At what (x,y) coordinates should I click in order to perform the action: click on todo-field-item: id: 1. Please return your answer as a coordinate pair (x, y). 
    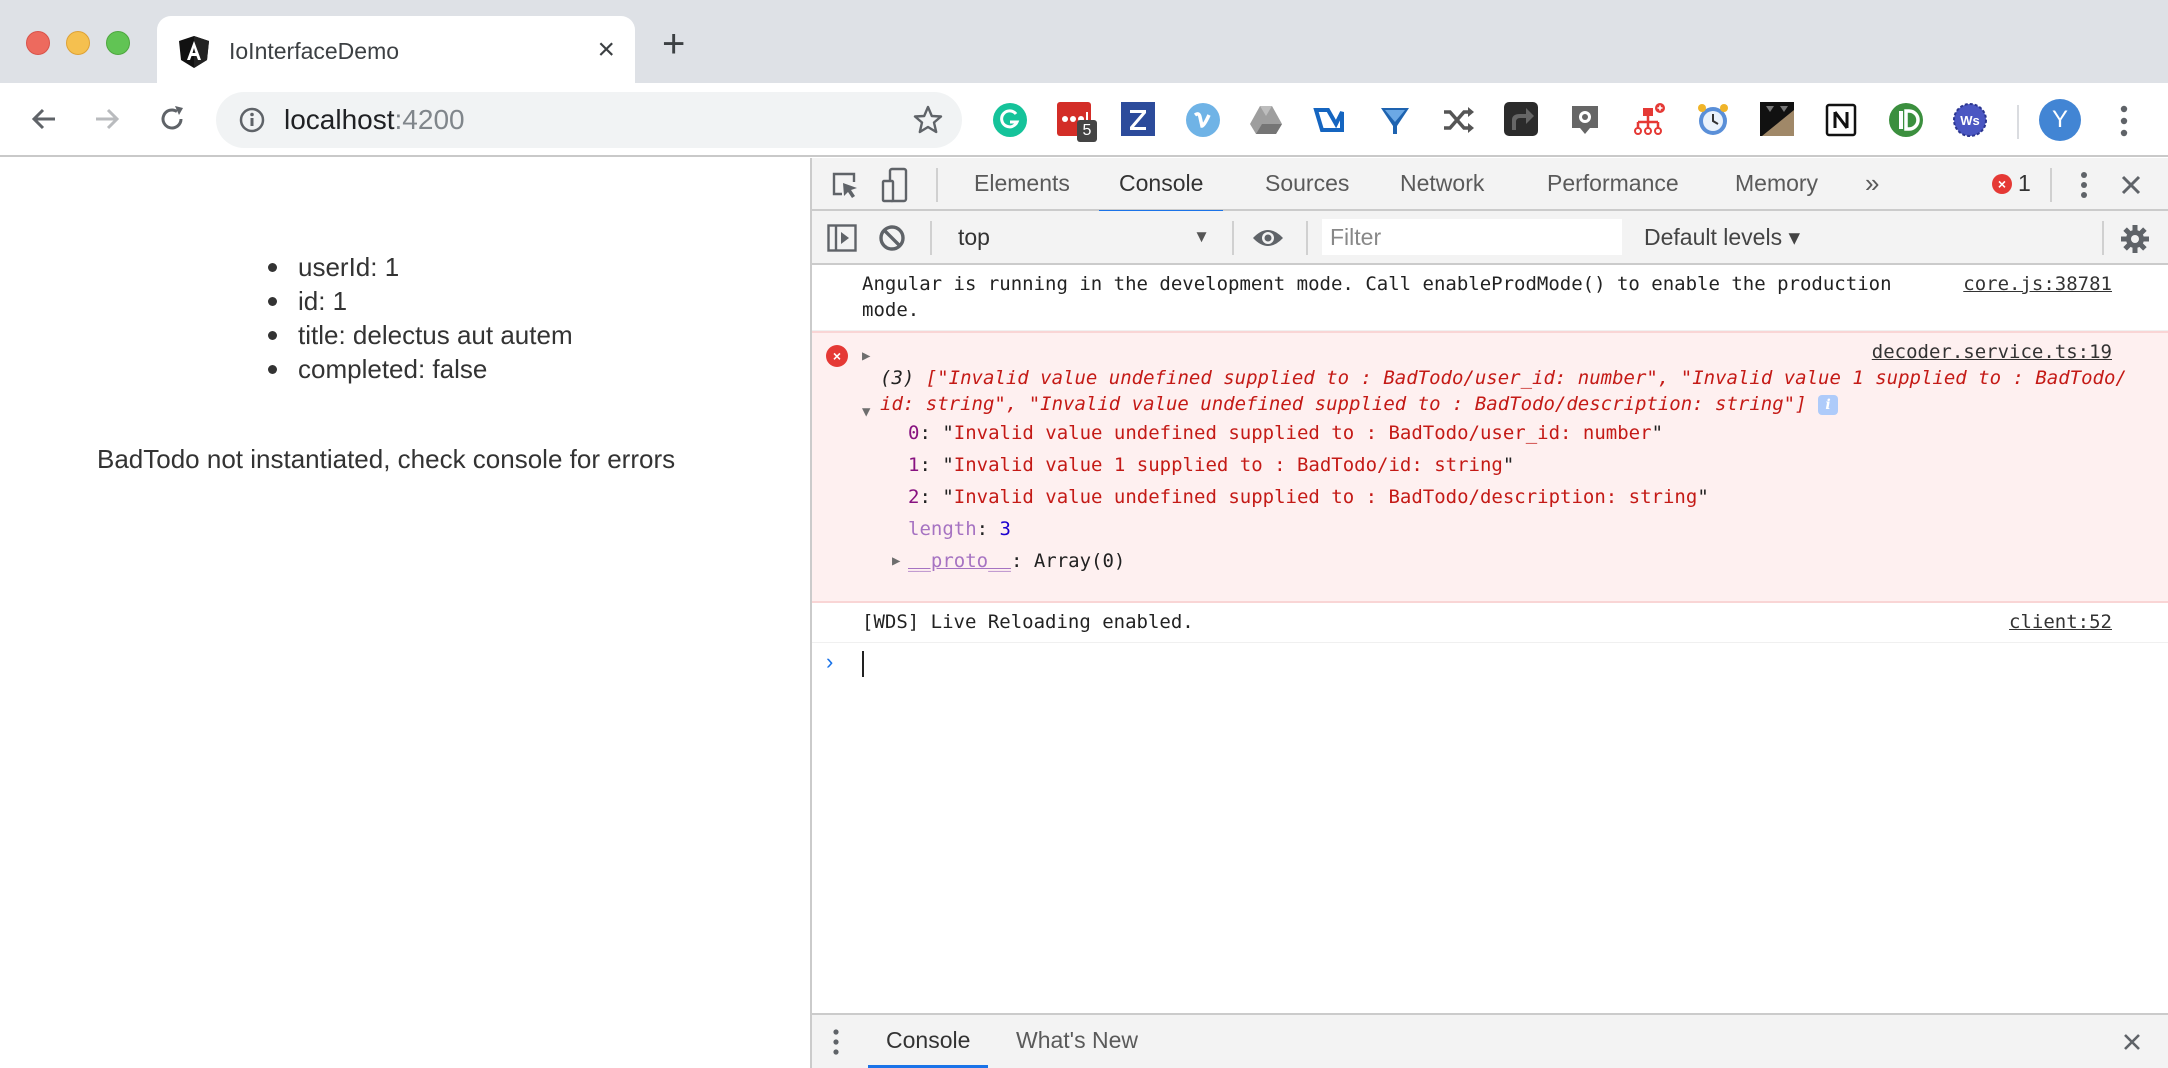
    Looking at the image, I should click on (420, 301).